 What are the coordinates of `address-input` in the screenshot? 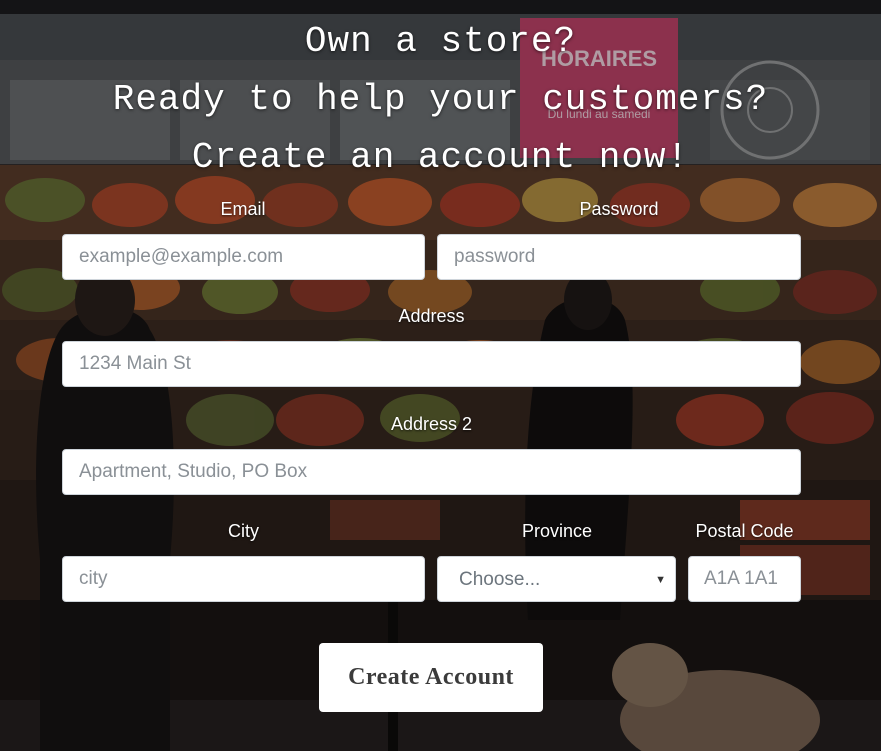 It's located at (431, 364).